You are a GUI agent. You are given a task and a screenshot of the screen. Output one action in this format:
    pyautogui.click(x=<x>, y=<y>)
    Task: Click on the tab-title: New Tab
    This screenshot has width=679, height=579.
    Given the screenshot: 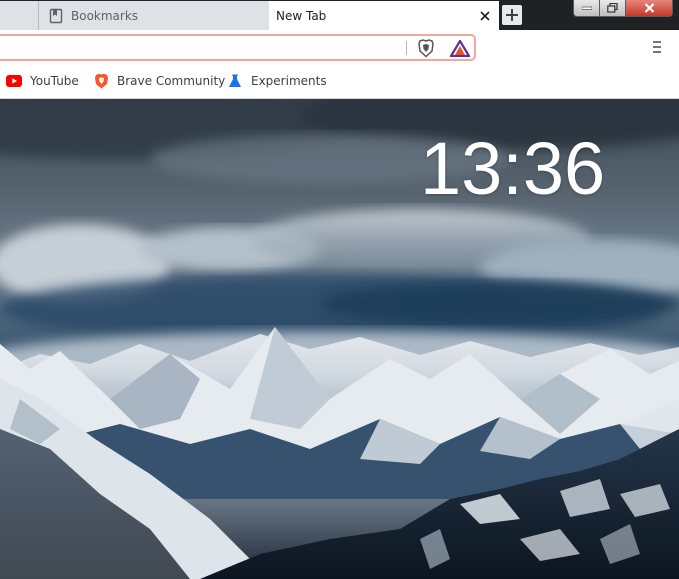 What is the action you would take?
    pyautogui.click(x=301, y=15)
    